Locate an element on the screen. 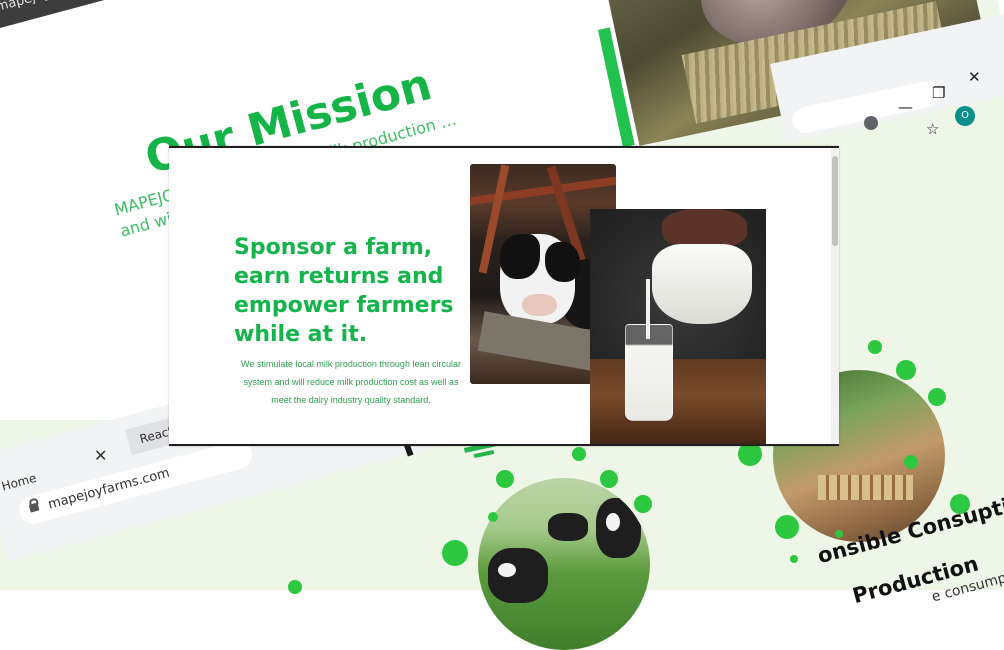 The image size is (1004, 650). tab-close-icon: ✕ is located at coordinates (100, 455).